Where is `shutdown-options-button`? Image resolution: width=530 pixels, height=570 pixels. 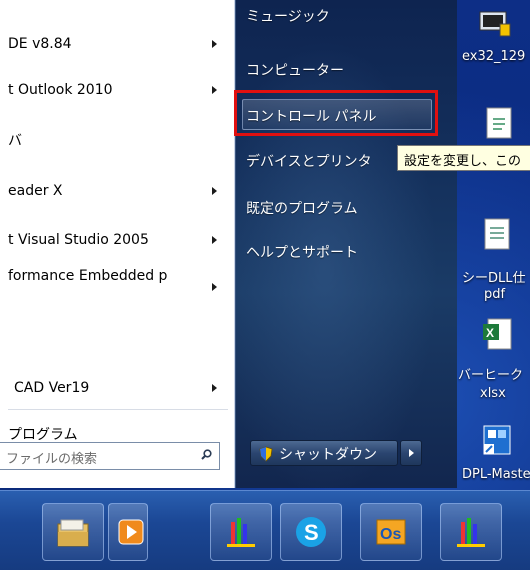
shutdown-options-button is located at coordinates (411, 453).